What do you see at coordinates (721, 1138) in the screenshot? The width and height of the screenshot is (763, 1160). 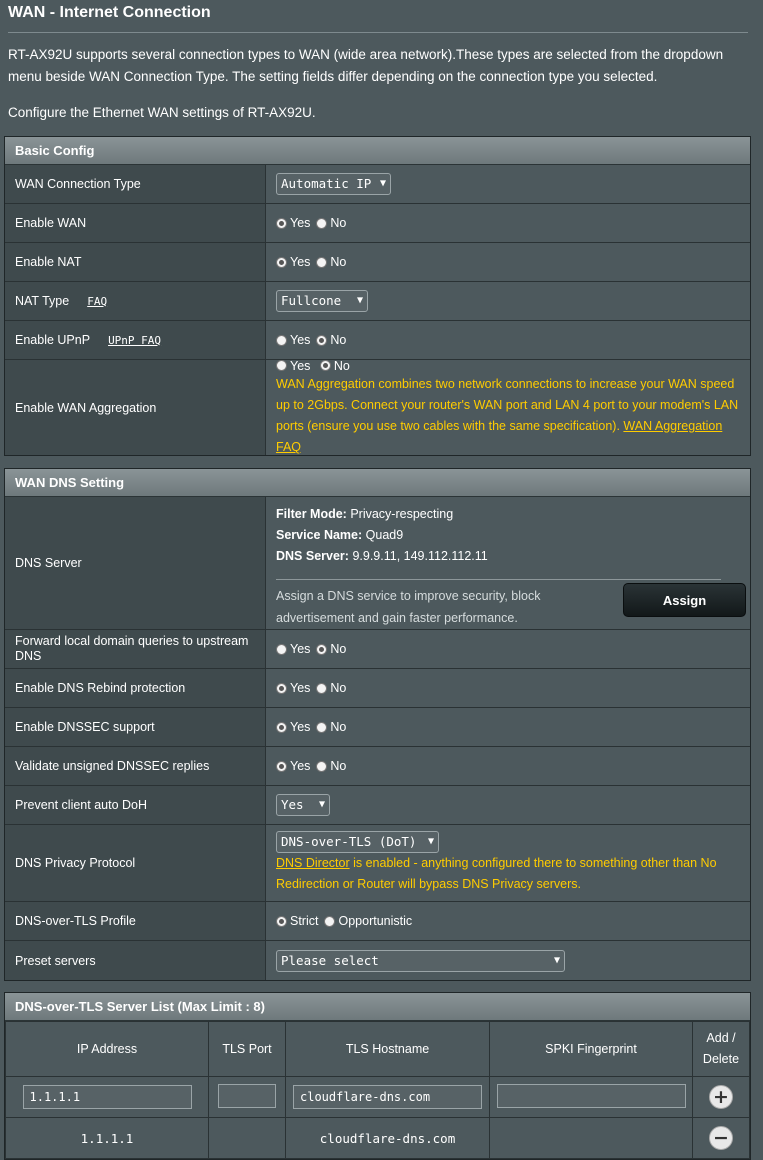 I see `delete-icon: −` at bounding box center [721, 1138].